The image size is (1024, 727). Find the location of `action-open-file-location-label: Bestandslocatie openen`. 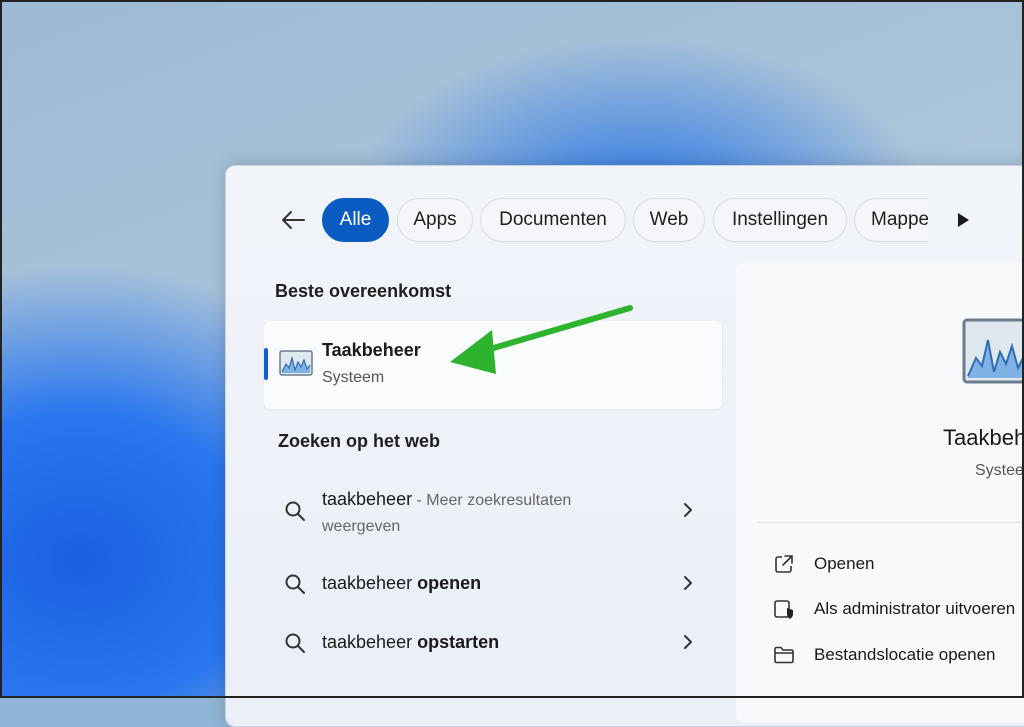

action-open-file-location-label: Bestandslocatie openen is located at coordinates (905, 654).